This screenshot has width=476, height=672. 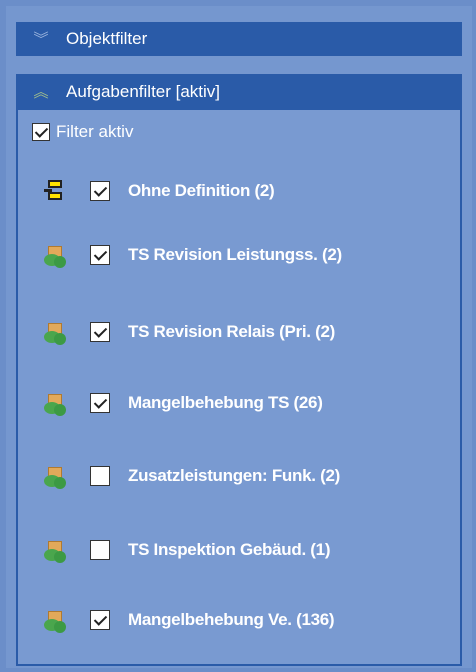 I want to click on list-item: Ohne Definition (2), so click(x=225, y=191).